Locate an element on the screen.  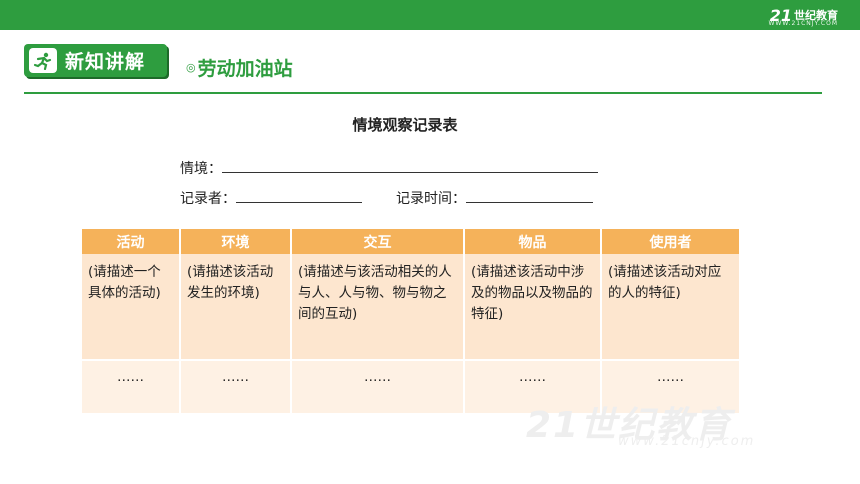
cell-activity: (请描述一个具体的活动) is located at coordinates (130, 306).